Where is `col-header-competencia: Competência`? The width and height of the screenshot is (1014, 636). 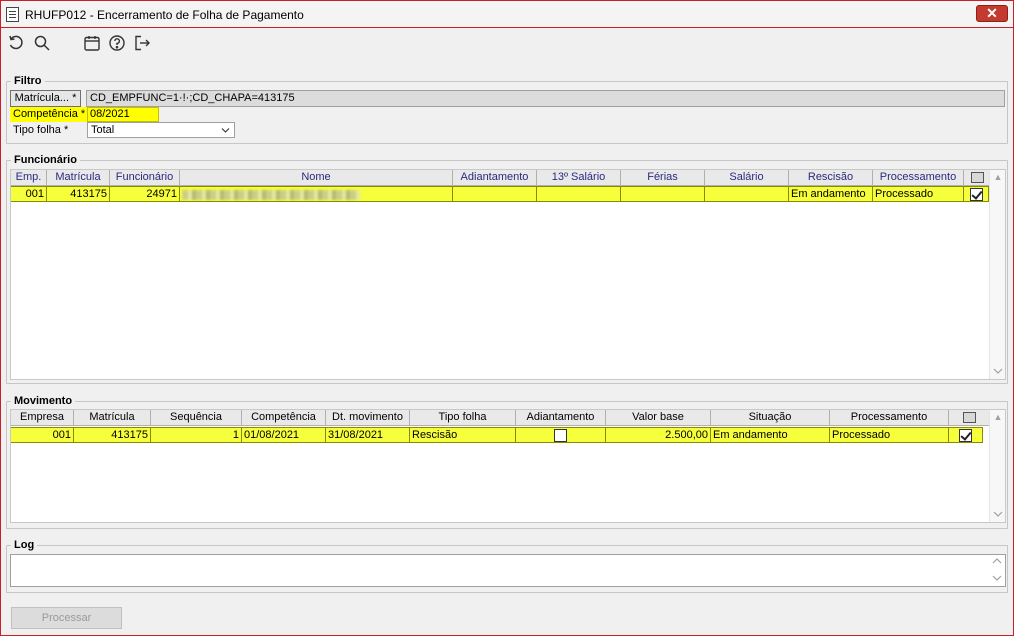
col-header-competencia: Competência is located at coordinates (284, 418).